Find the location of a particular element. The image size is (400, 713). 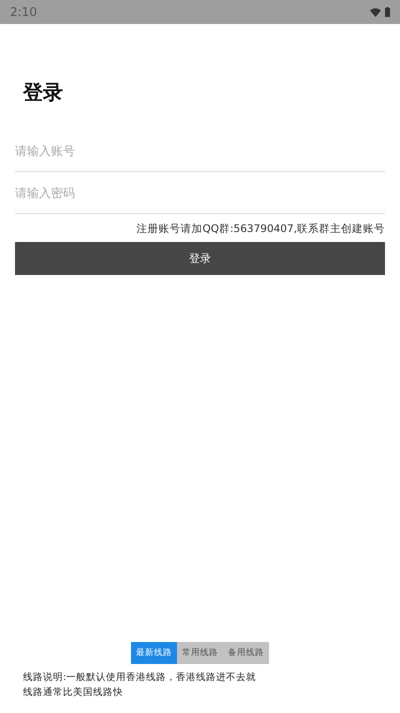

status-time: 2:10 is located at coordinates (23, 12).